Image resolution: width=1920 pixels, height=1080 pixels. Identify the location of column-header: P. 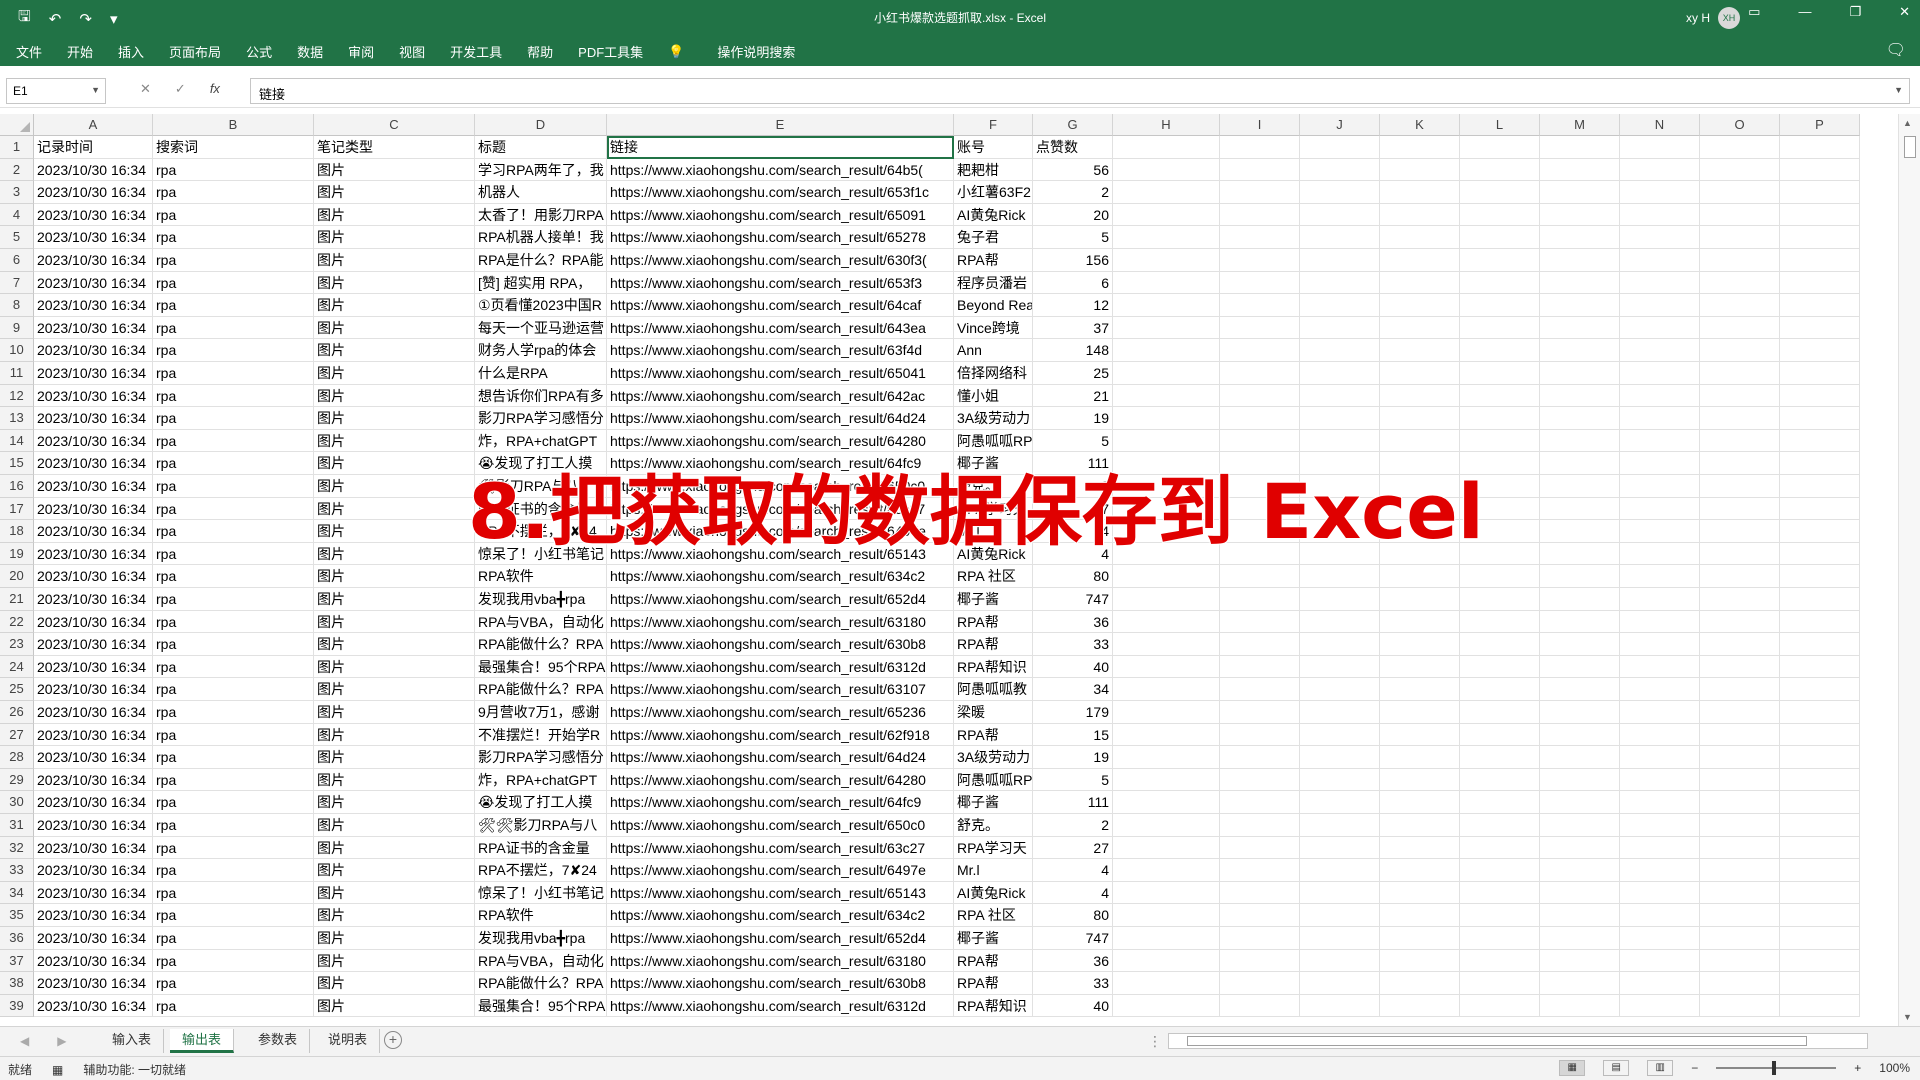
(1820, 125).